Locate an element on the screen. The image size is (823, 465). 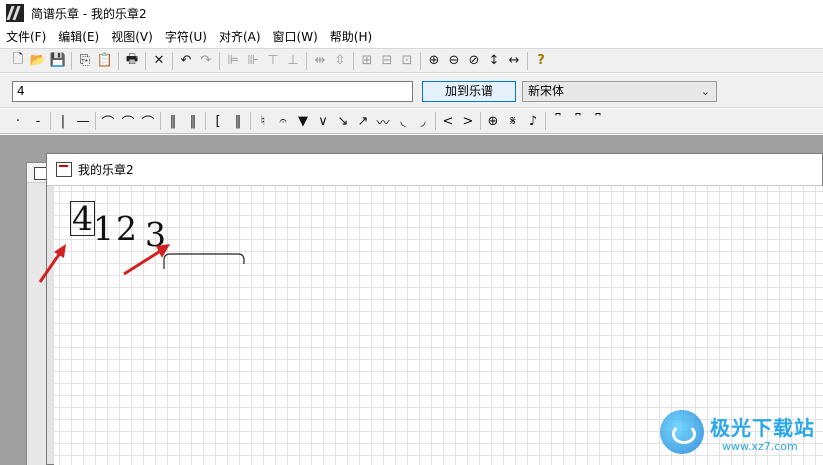
coda-icon: ⊕ is located at coordinates (493, 121).